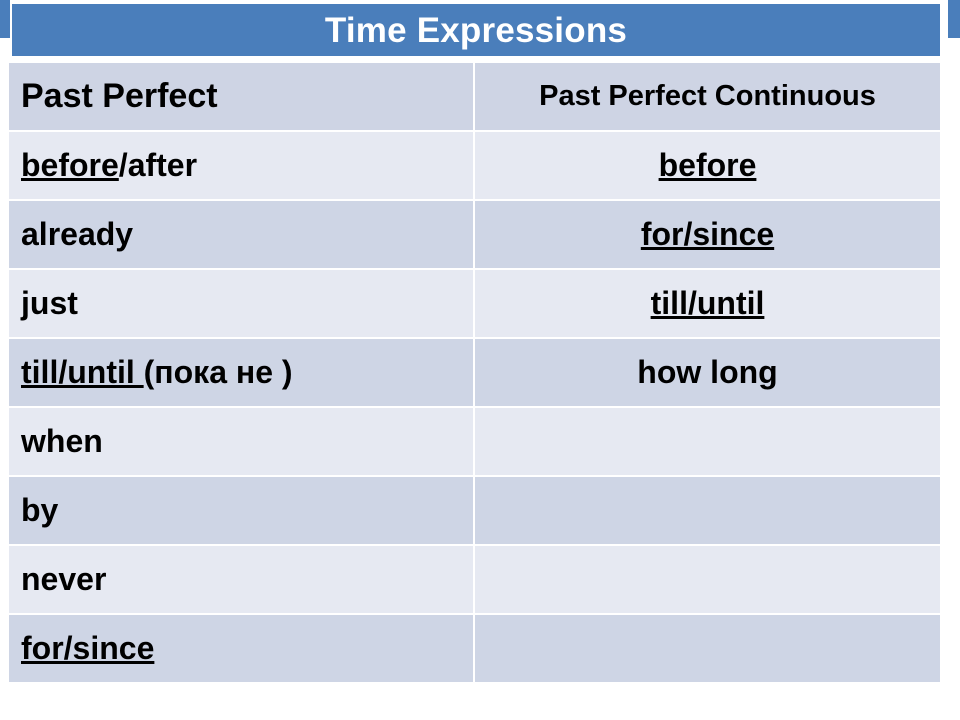  What do you see at coordinates (62, 441) in the screenshot?
I see `plain-term: when` at bounding box center [62, 441].